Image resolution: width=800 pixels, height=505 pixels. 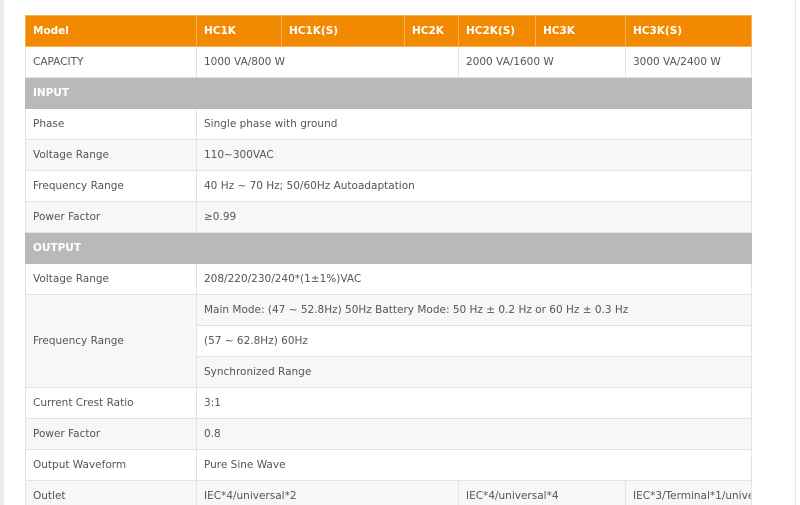 I want to click on row-value: 110~300VAC, so click(x=474, y=155).